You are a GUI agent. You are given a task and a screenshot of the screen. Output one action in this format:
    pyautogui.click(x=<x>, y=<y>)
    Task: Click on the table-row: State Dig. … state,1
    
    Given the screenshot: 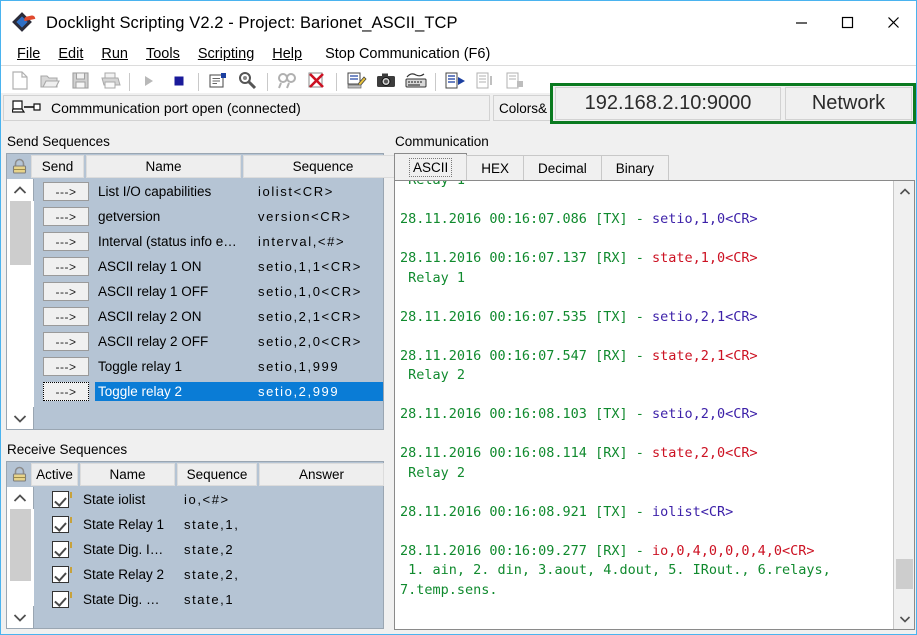 What is the action you would take?
    pyautogui.click(x=208, y=599)
    